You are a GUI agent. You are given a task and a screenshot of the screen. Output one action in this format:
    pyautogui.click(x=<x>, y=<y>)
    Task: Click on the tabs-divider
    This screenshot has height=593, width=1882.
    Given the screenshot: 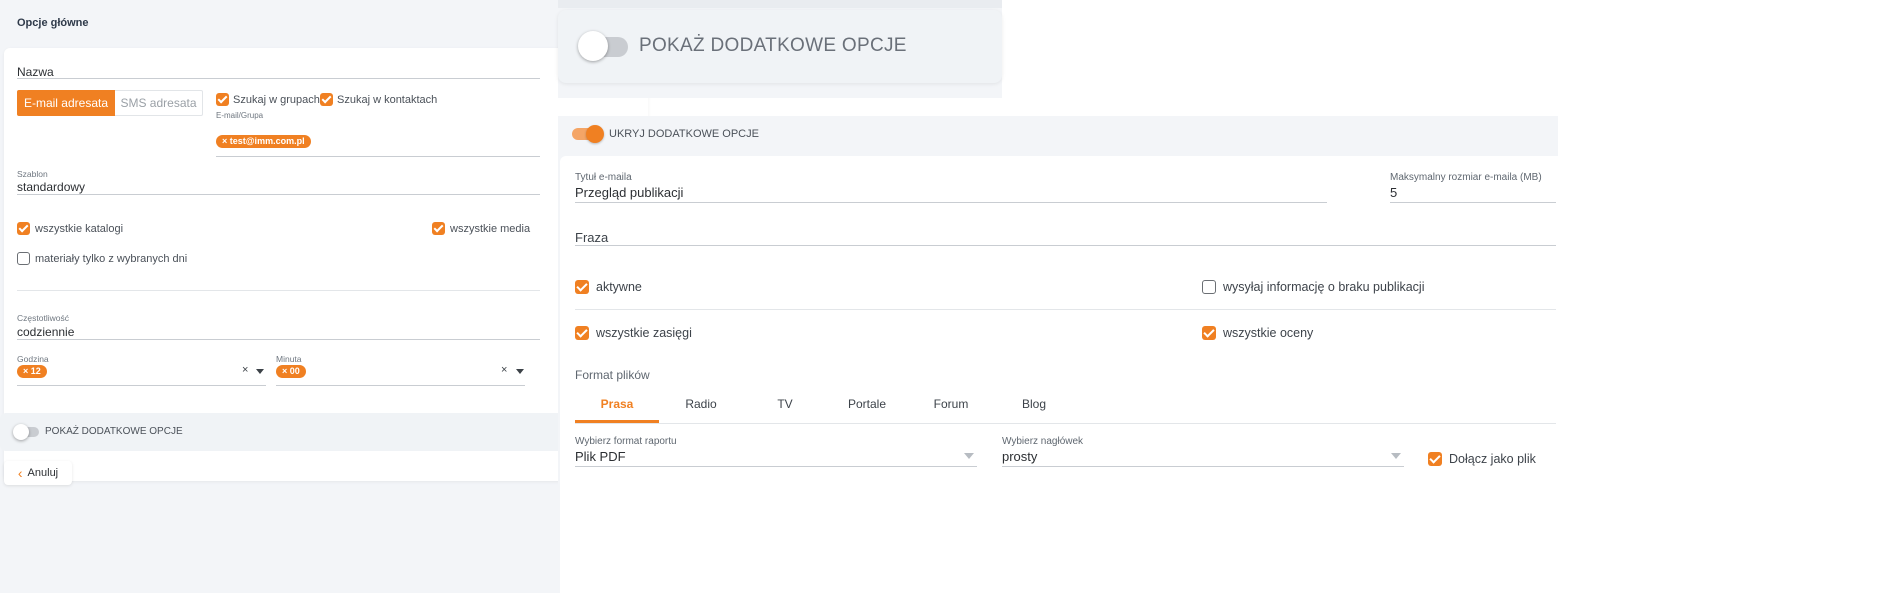 What is the action you would take?
    pyautogui.click(x=1065, y=423)
    